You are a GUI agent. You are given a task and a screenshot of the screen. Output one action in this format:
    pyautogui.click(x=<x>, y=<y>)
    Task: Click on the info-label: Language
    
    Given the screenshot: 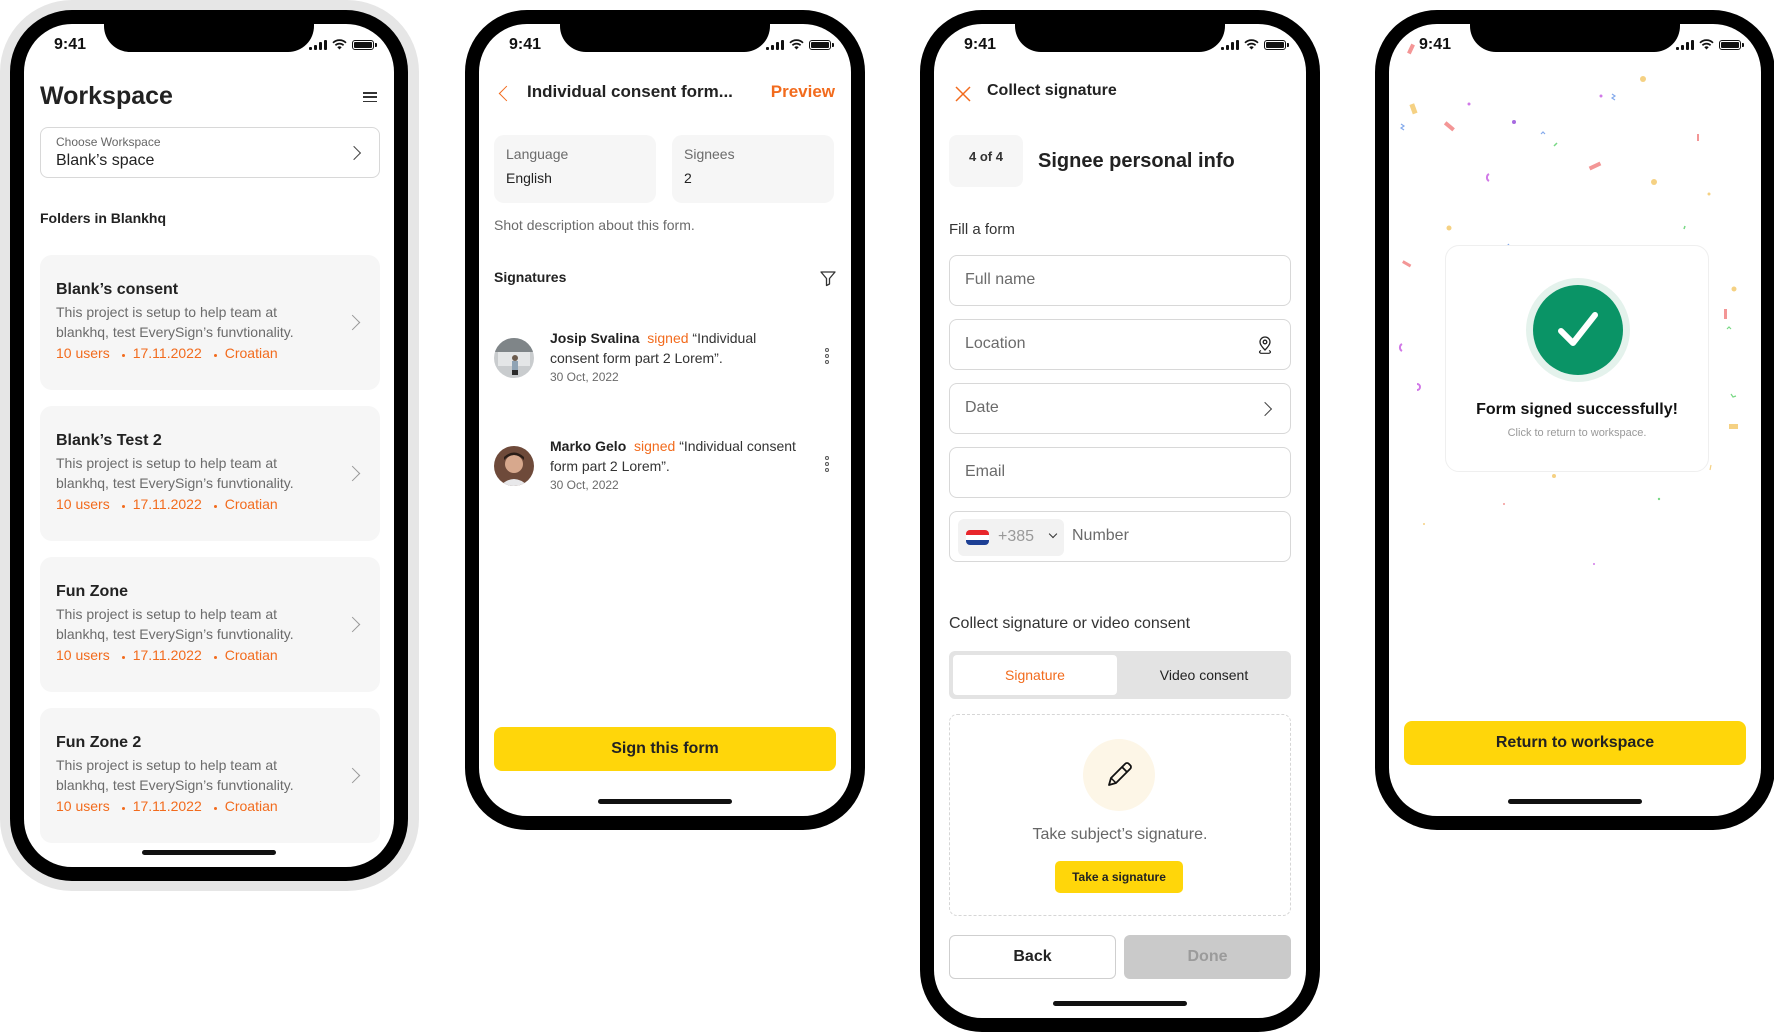 What is the action you would take?
    pyautogui.click(x=537, y=154)
    